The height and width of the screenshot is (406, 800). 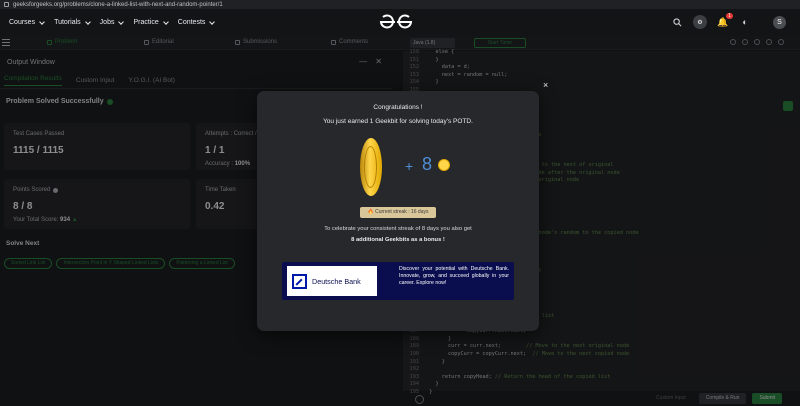 What do you see at coordinates (427, 164) in the screenshot?
I see `bonus-count: 8` at bounding box center [427, 164].